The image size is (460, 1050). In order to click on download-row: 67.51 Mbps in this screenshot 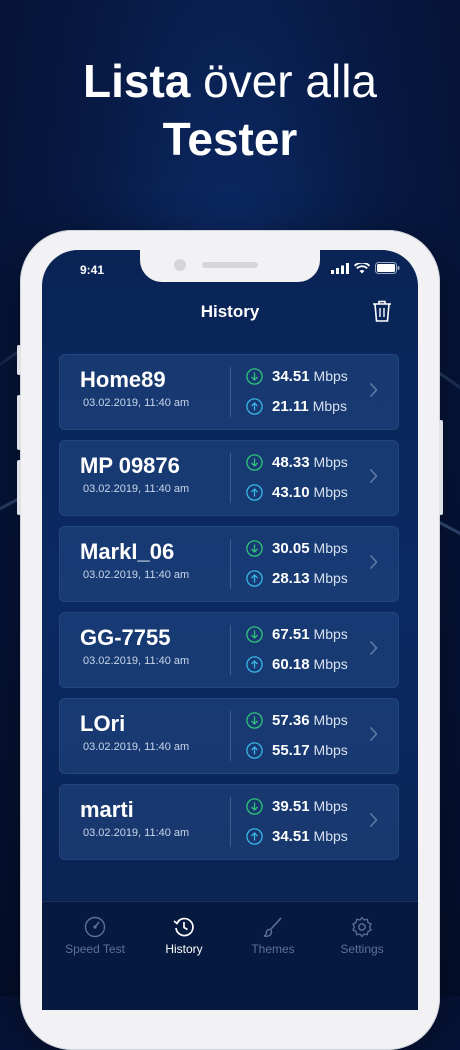, I will do `click(297, 634)`.